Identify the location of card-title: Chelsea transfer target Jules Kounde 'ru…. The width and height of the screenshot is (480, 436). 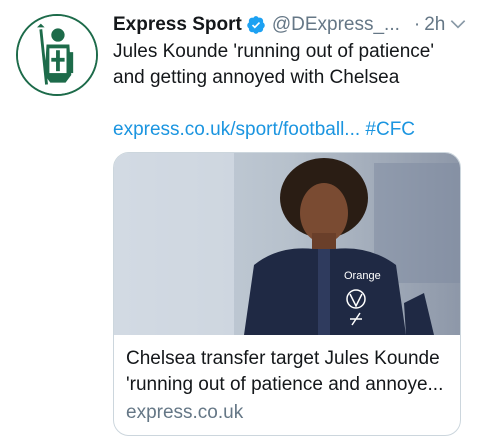
(285, 371).